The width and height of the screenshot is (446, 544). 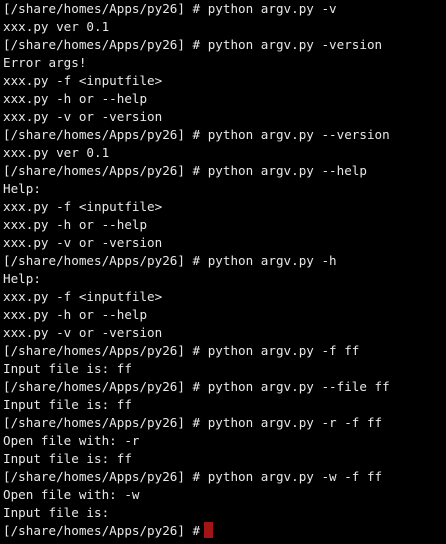 I want to click on terminal-prompt: [/share/homes/Apps/py26] #, so click(x=102, y=530).